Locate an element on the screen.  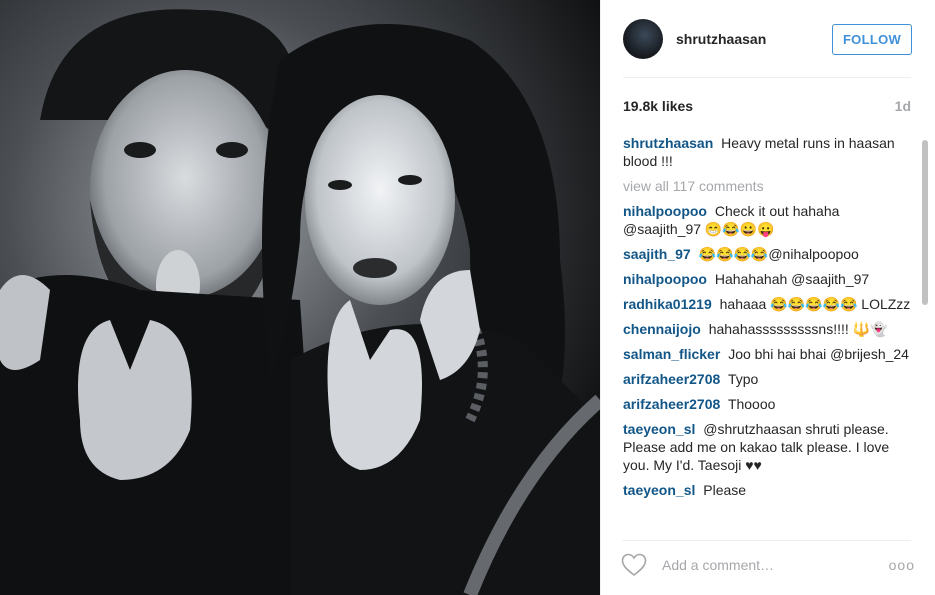
view-all-comments-link: view all 117 comments is located at coordinates (769, 186).